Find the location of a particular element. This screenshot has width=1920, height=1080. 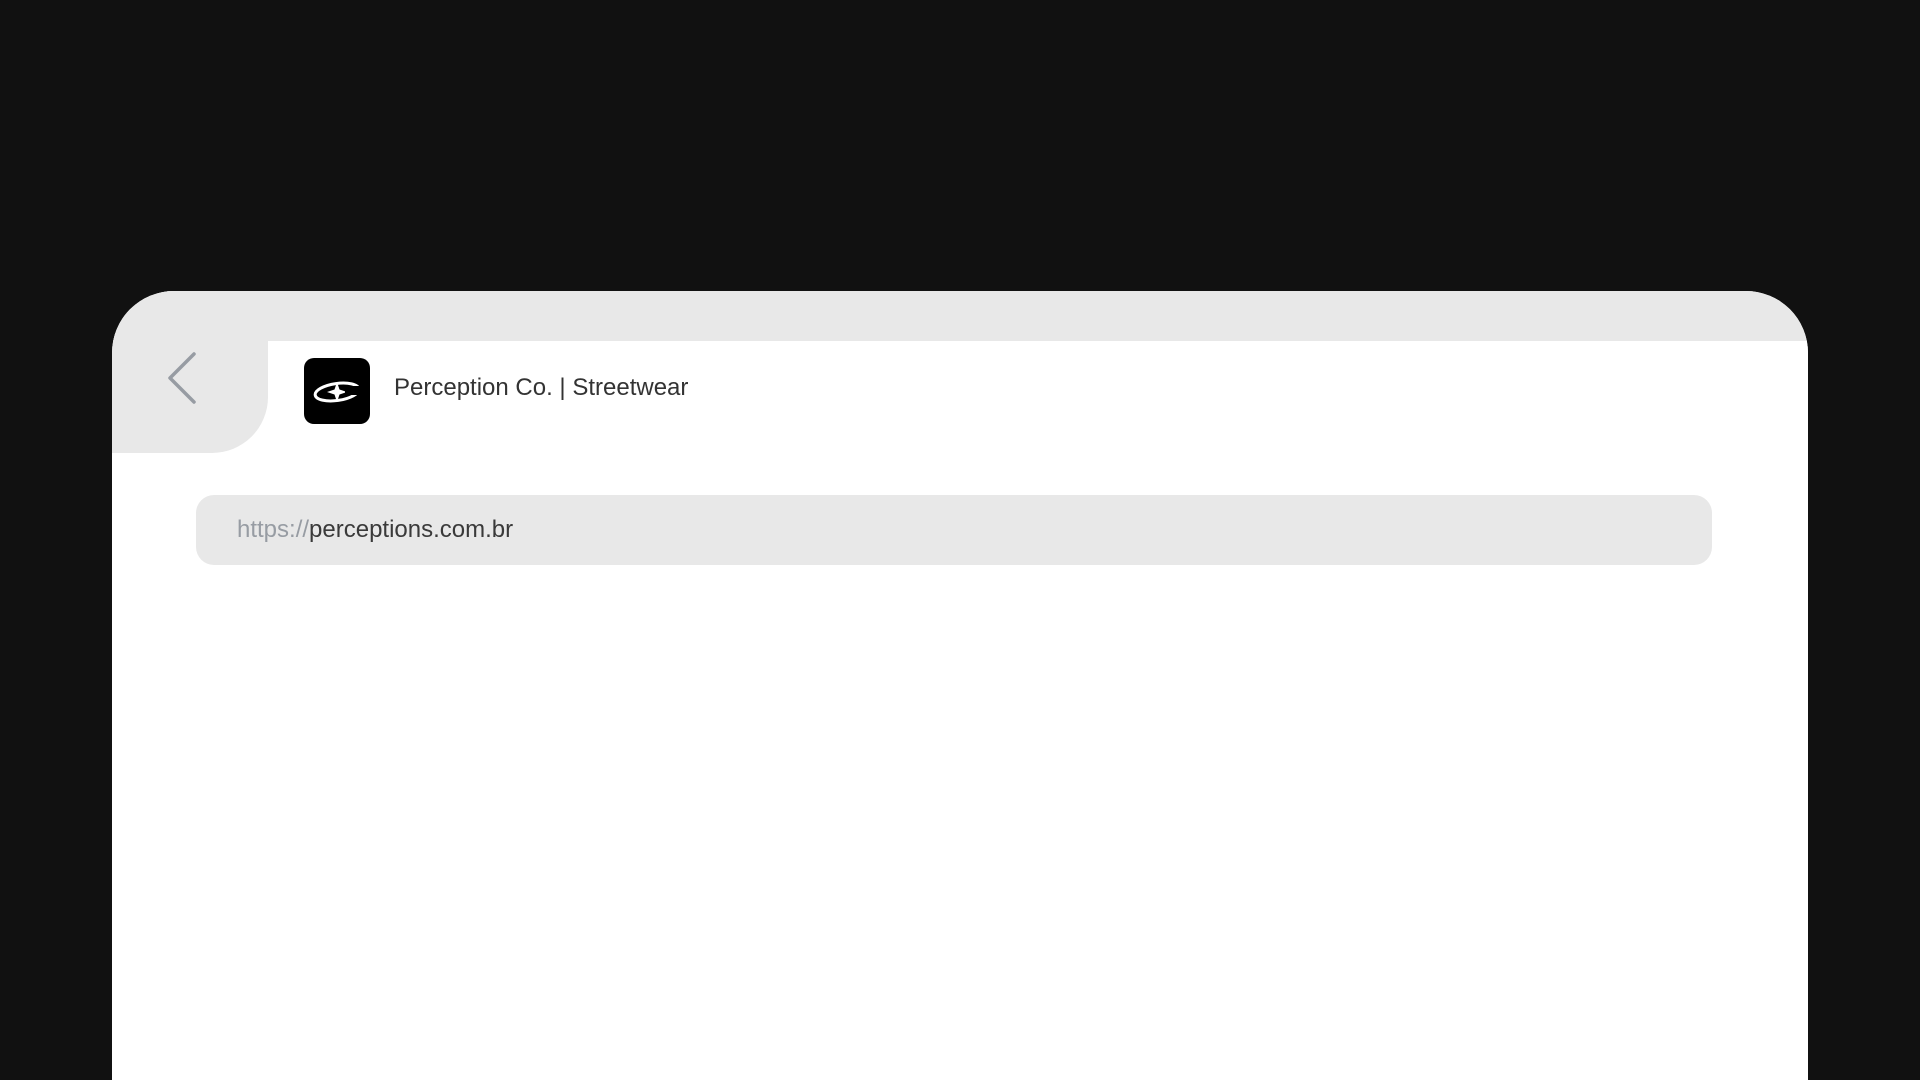

tab-bar is located at coordinates (960, 316).